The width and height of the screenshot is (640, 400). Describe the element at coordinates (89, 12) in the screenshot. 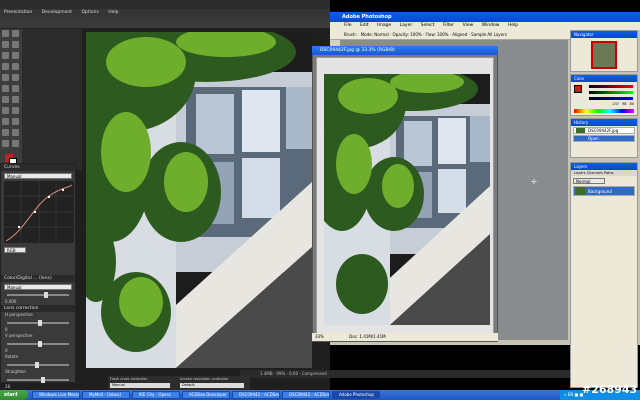

I see `bg-menu-options: Options` at that location.